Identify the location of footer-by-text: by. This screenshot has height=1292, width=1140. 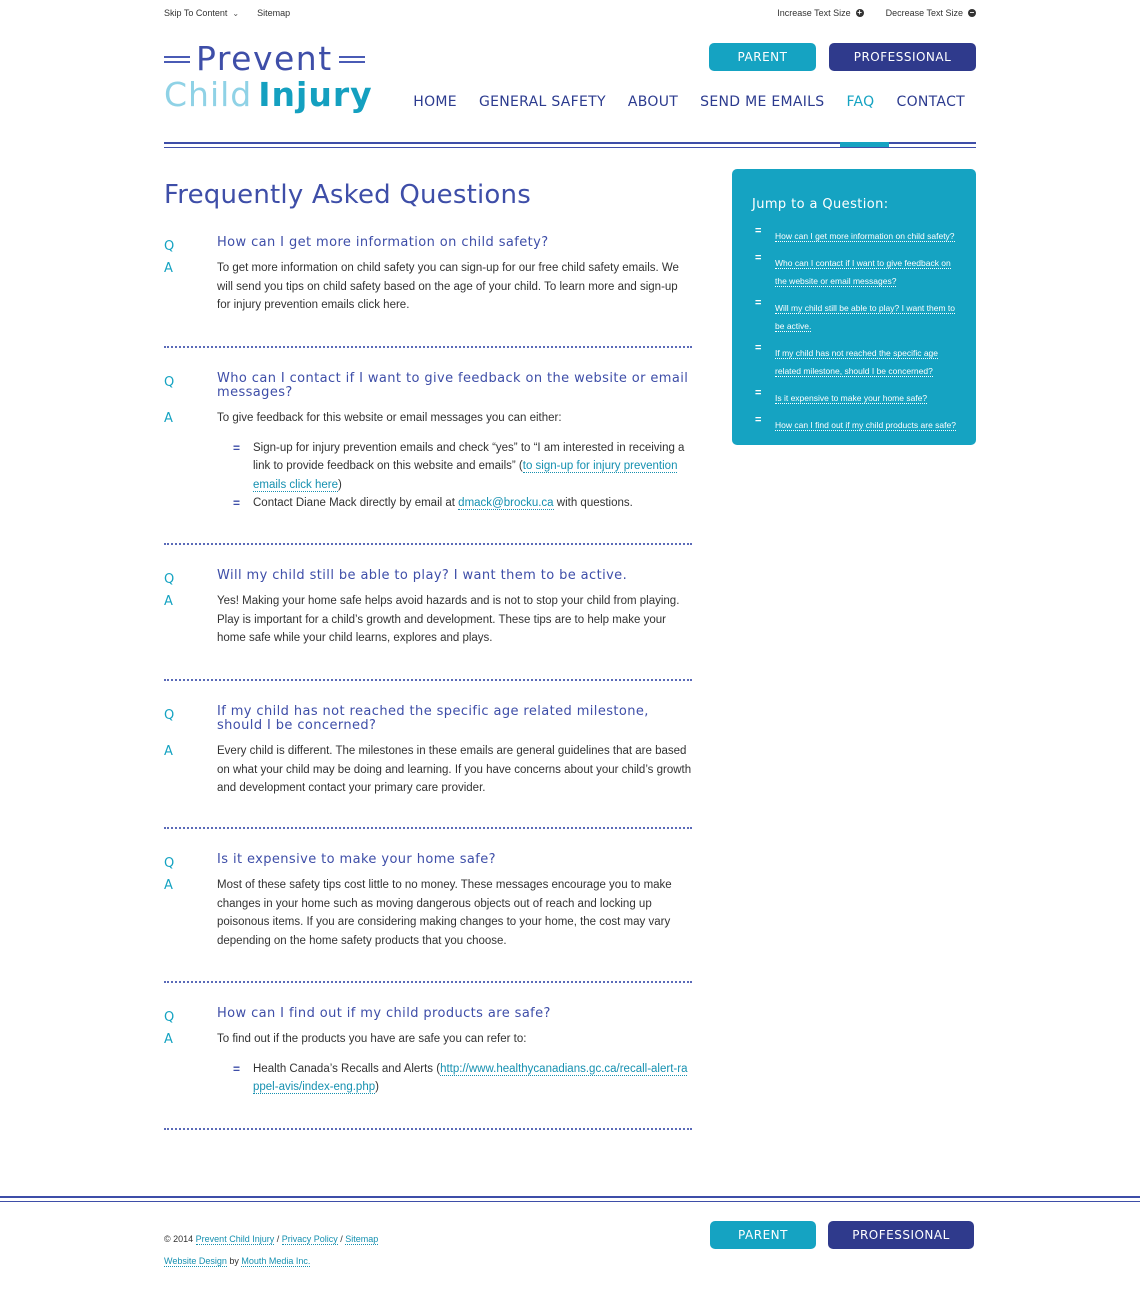
(234, 1261).